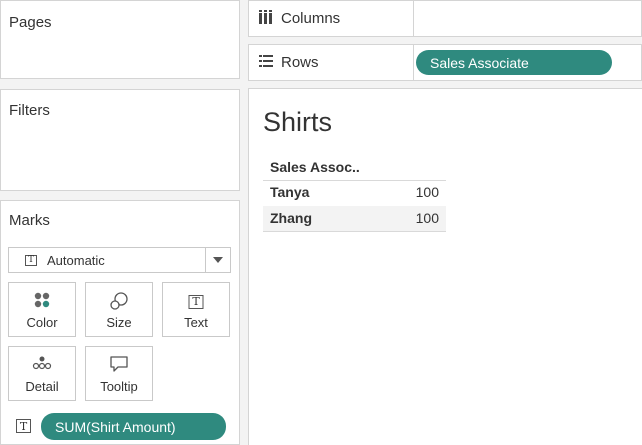  What do you see at coordinates (23, 426) in the screenshot?
I see `text-encoding-icon: T` at bounding box center [23, 426].